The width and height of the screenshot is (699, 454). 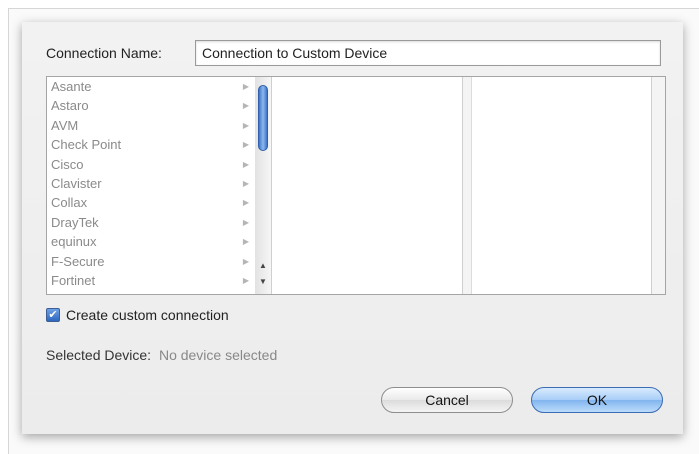 I want to click on vendor-item: Check Point ▶, so click(x=151, y=144).